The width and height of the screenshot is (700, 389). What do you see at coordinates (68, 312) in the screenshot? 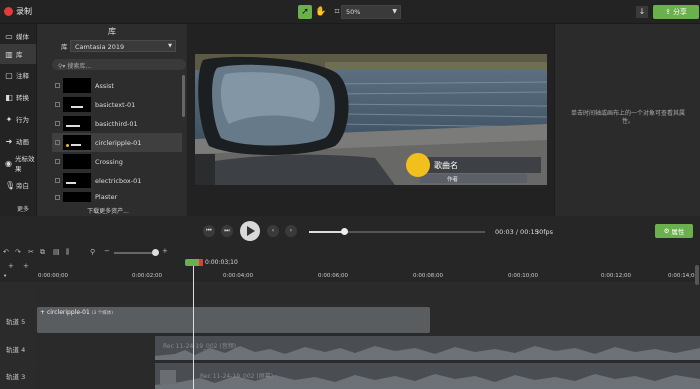
I see `clip-name: circleripple-01` at bounding box center [68, 312].